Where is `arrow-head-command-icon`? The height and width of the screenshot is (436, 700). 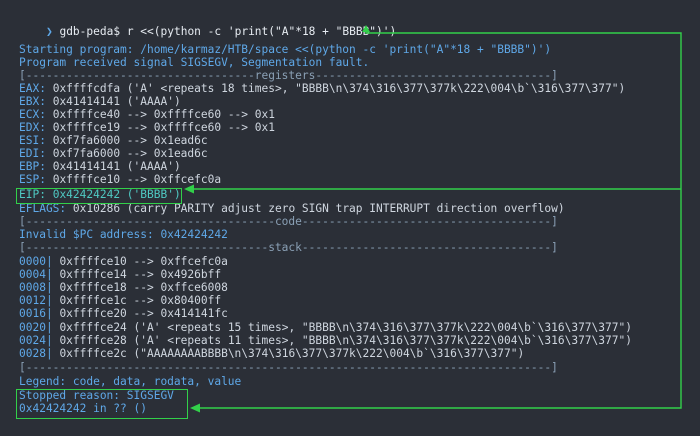 arrow-head-command-icon is located at coordinates (366, 28).